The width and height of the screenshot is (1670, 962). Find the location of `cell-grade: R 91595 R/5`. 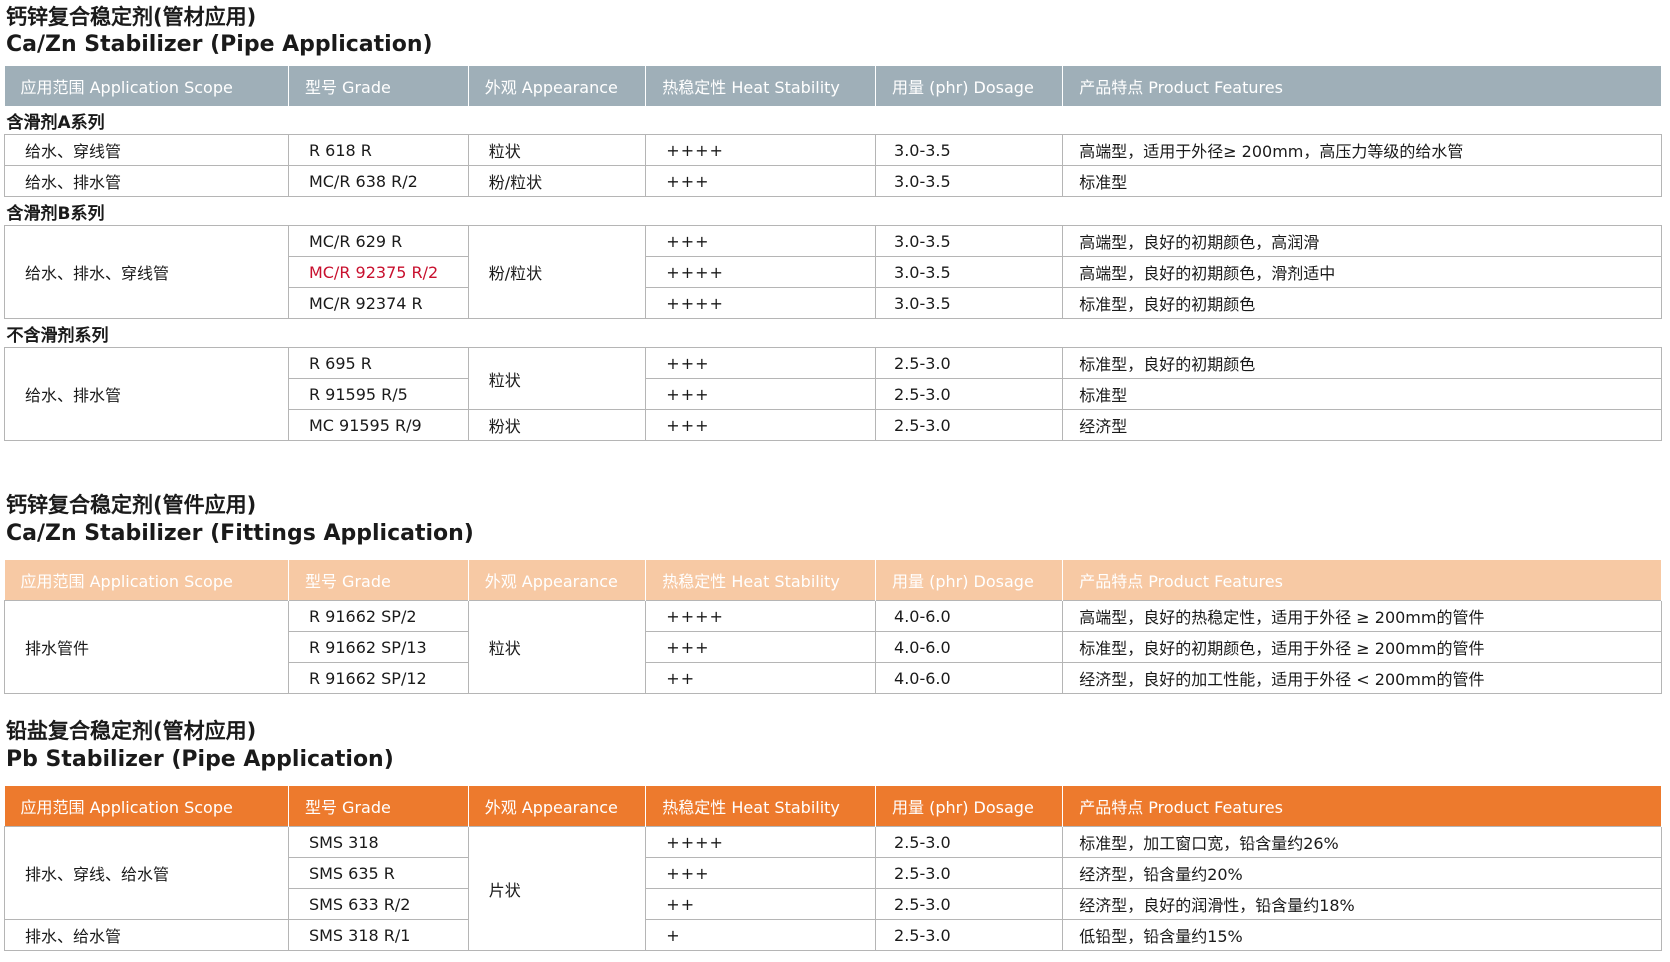

cell-grade: R 91595 R/5 is located at coordinates (378, 394).